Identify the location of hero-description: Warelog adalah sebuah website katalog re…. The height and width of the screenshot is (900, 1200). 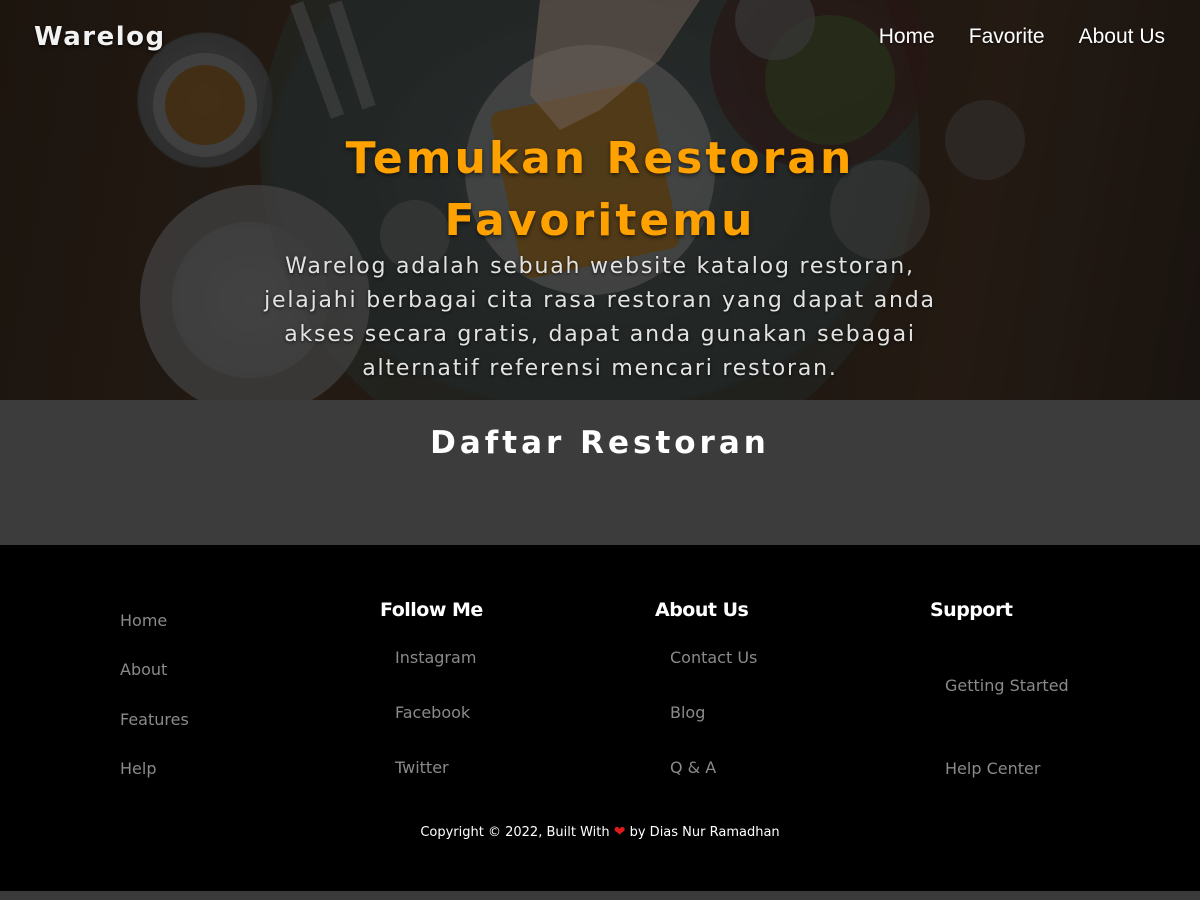
(600, 317).